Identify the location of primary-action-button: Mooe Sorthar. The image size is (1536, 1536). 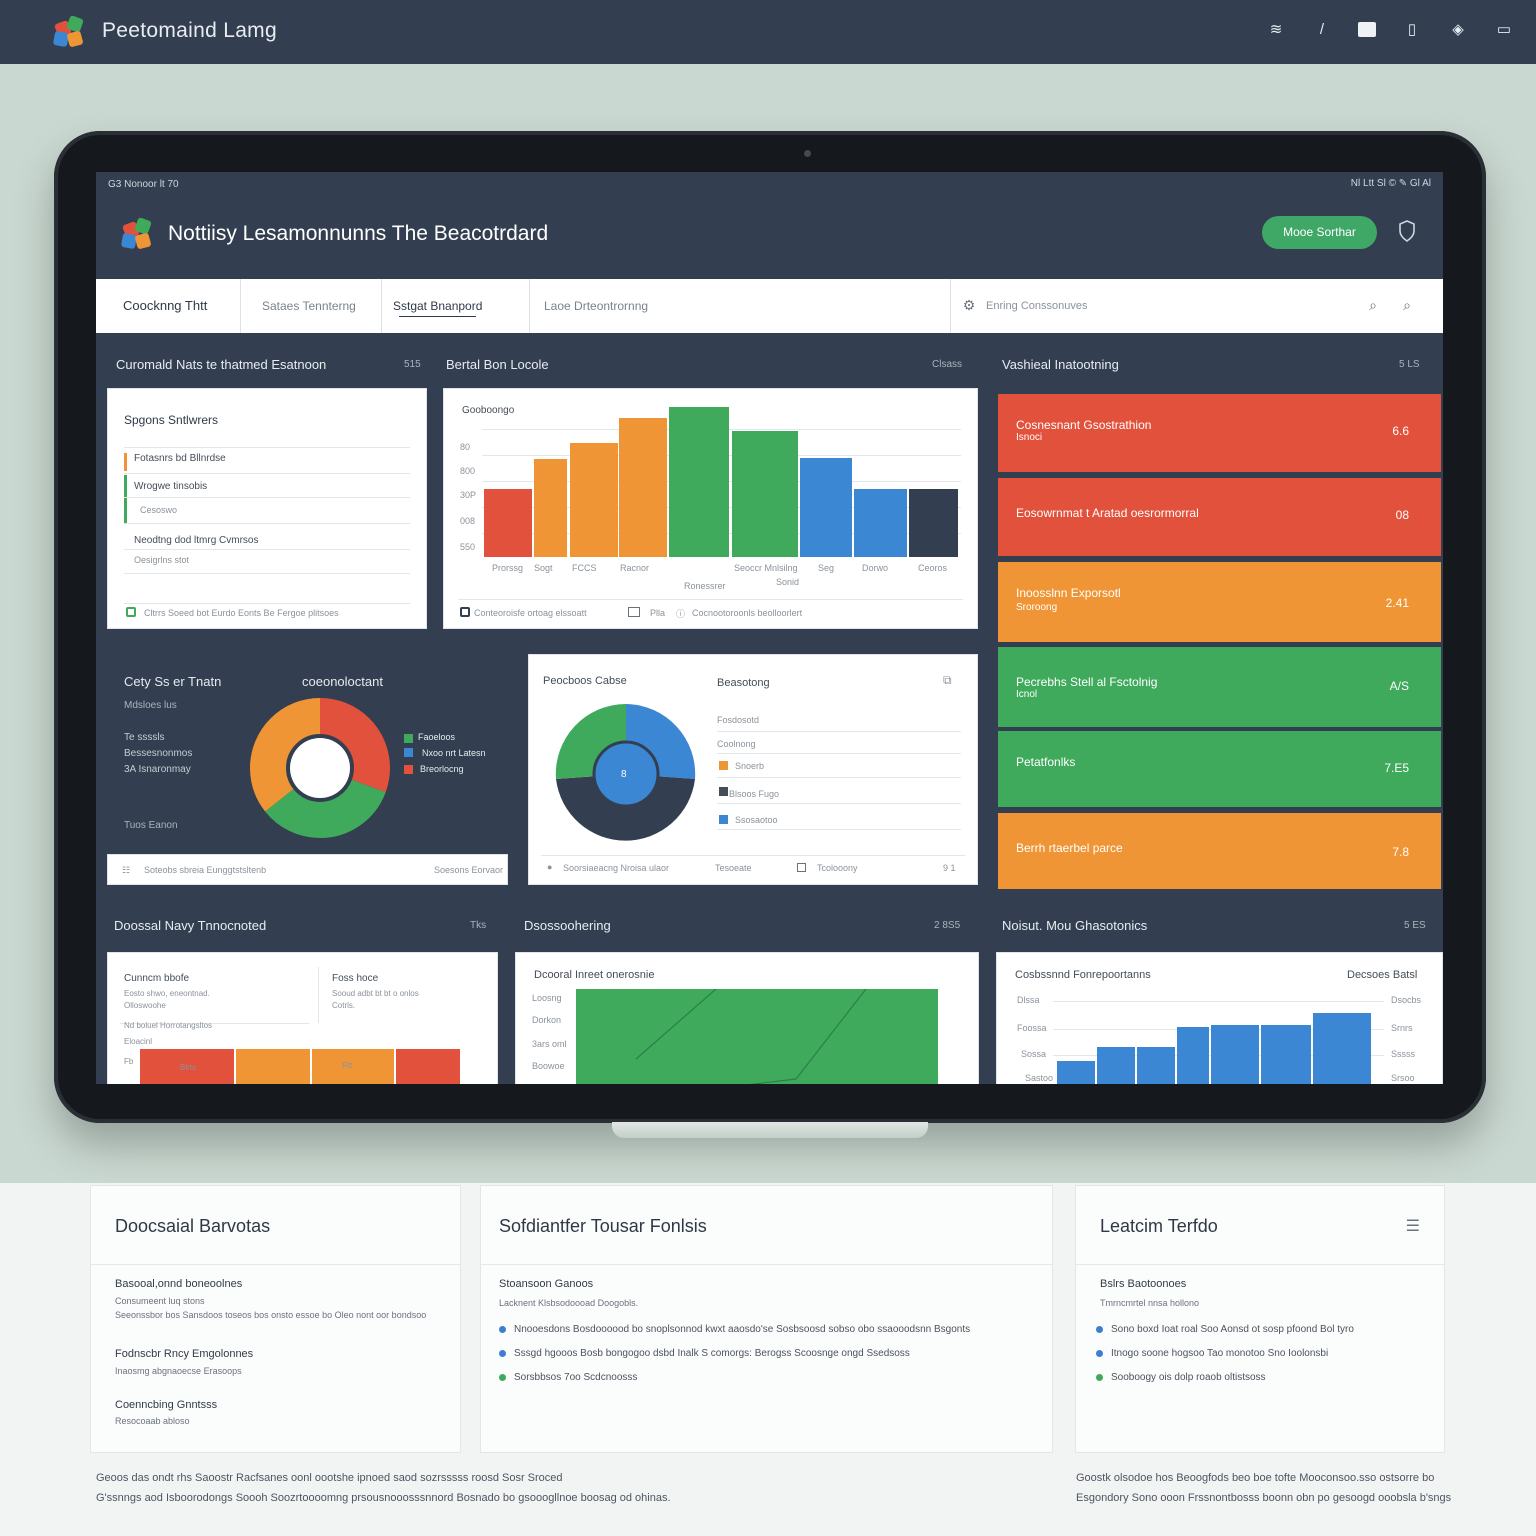
(1319, 232).